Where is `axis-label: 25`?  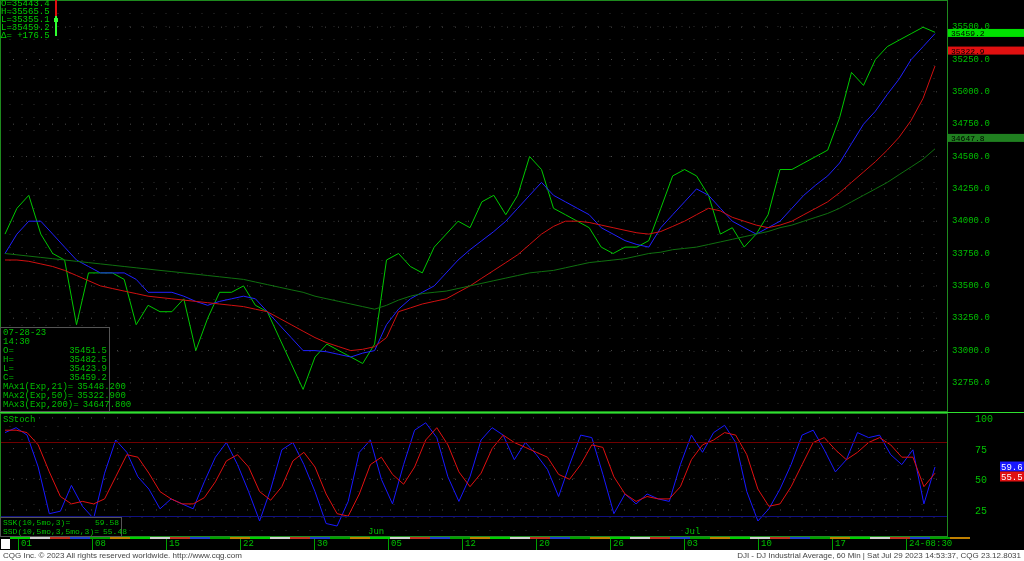 axis-label: 25 is located at coordinates (981, 511).